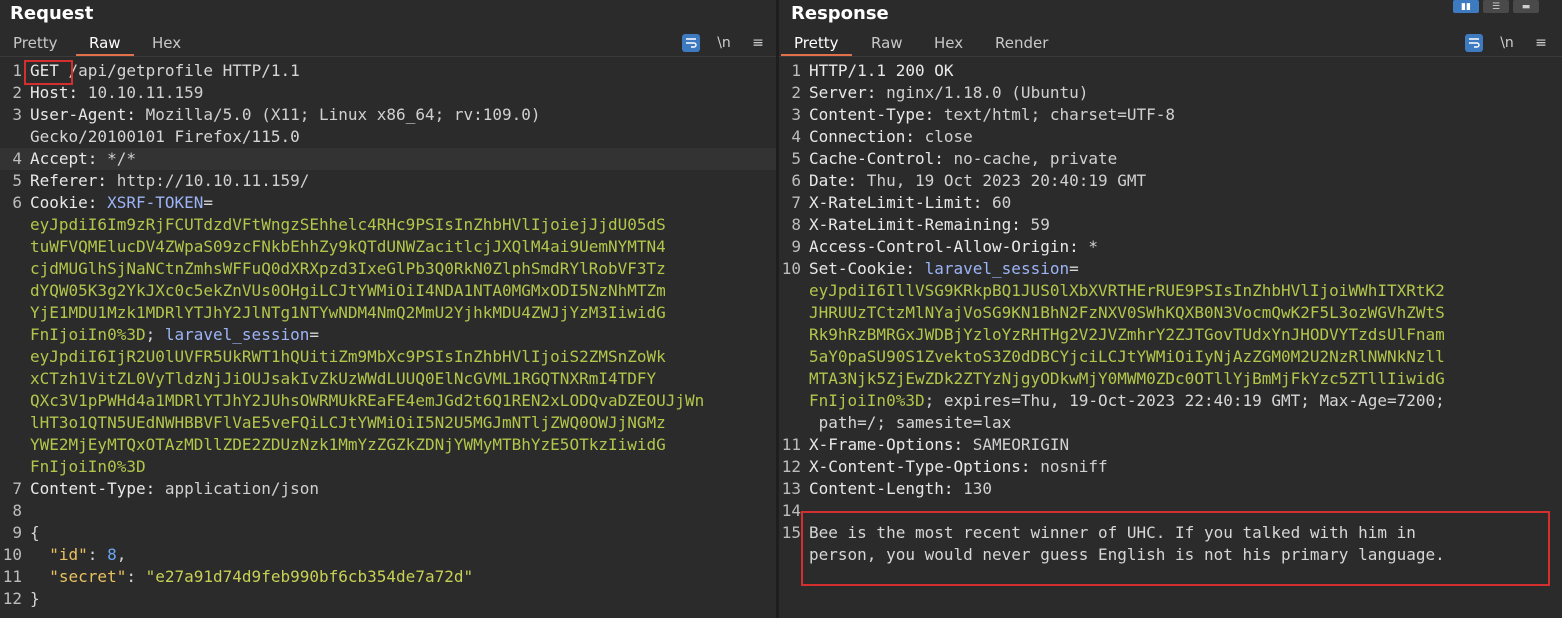  Describe the element at coordinates (929, 224) in the screenshot. I see `line-text: X-RateLimit-Remaining: 59` at that location.